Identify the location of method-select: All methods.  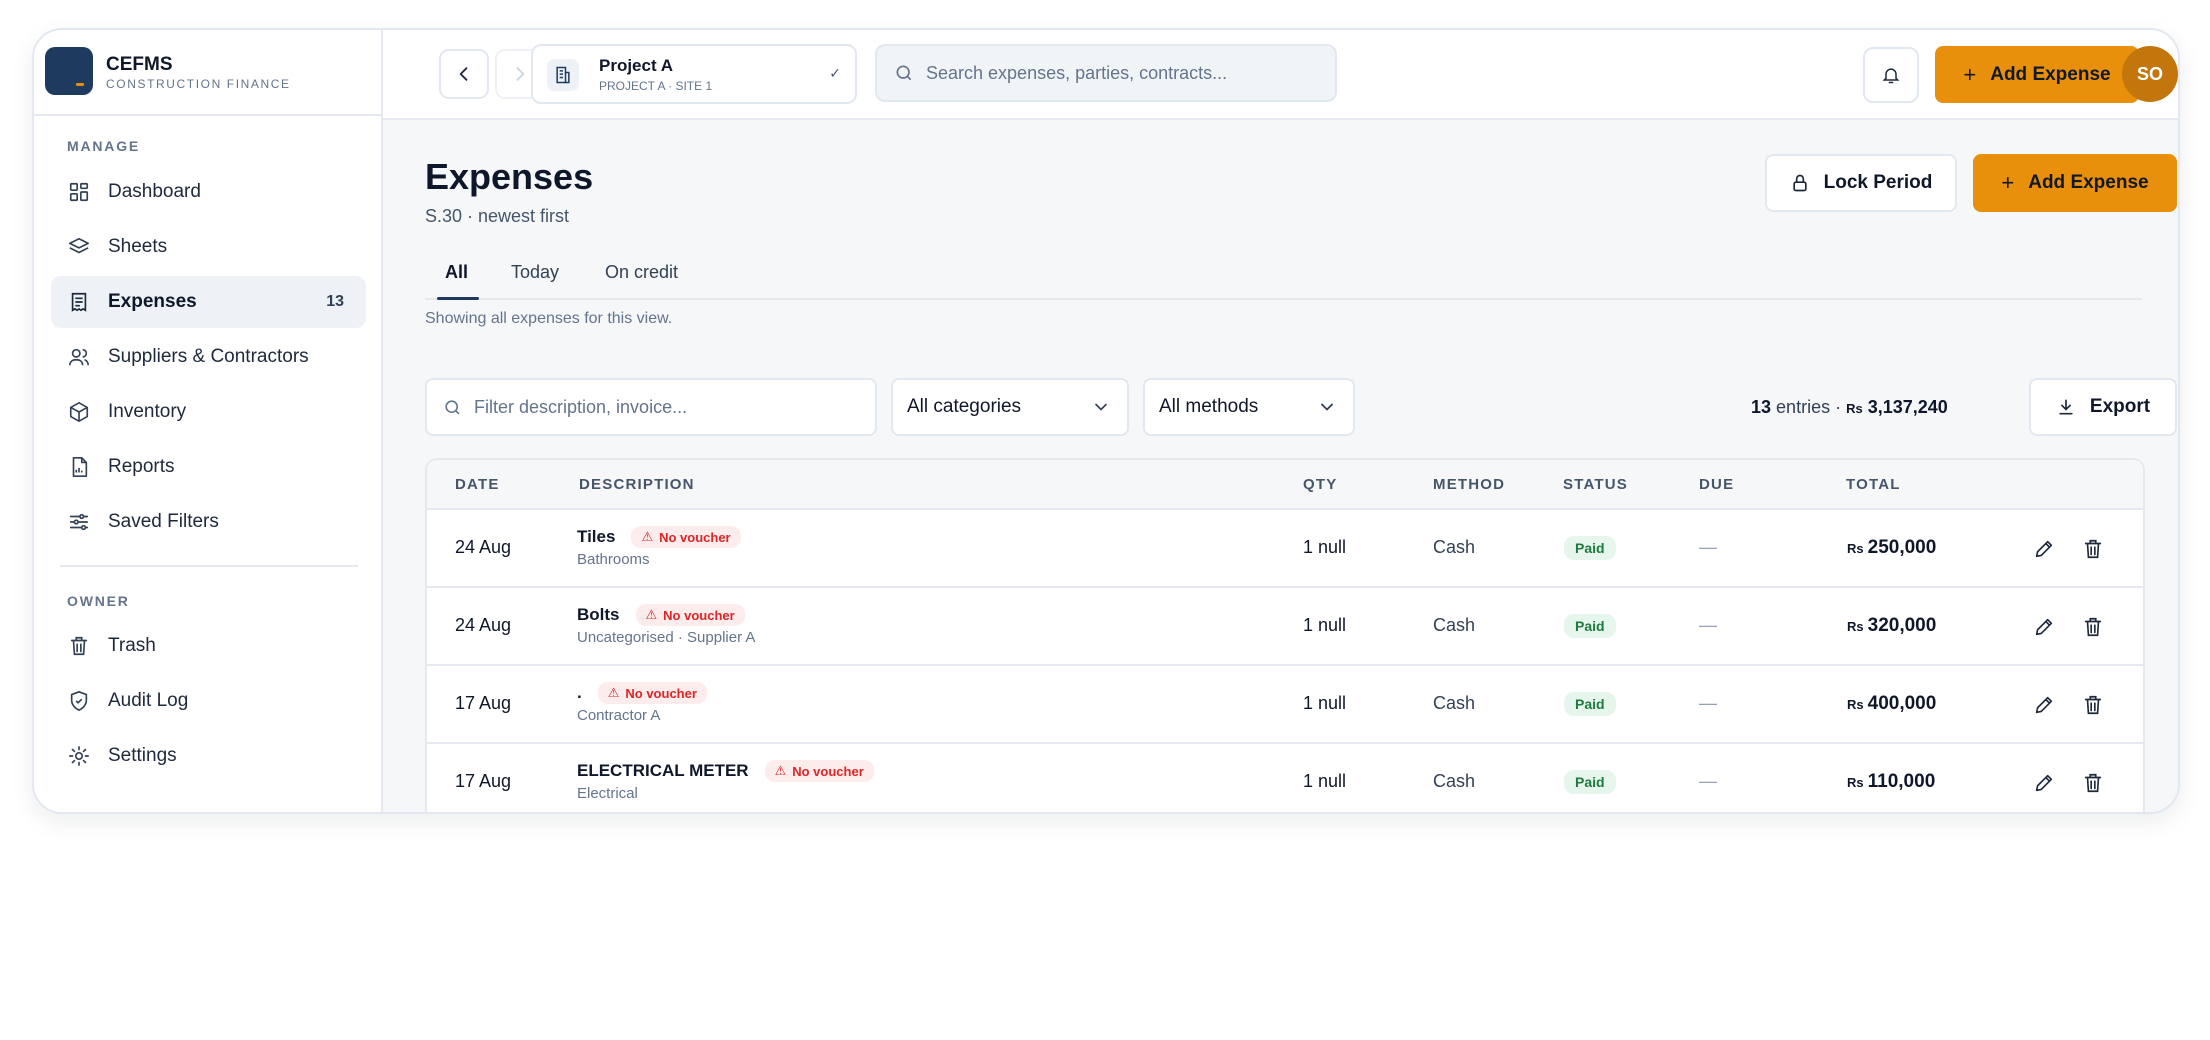
(1249, 407).